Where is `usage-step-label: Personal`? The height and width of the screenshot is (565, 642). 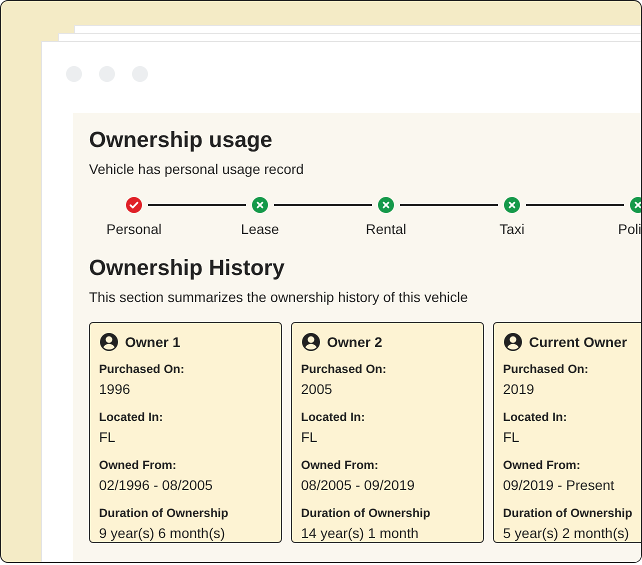 usage-step-label: Personal is located at coordinates (134, 229).